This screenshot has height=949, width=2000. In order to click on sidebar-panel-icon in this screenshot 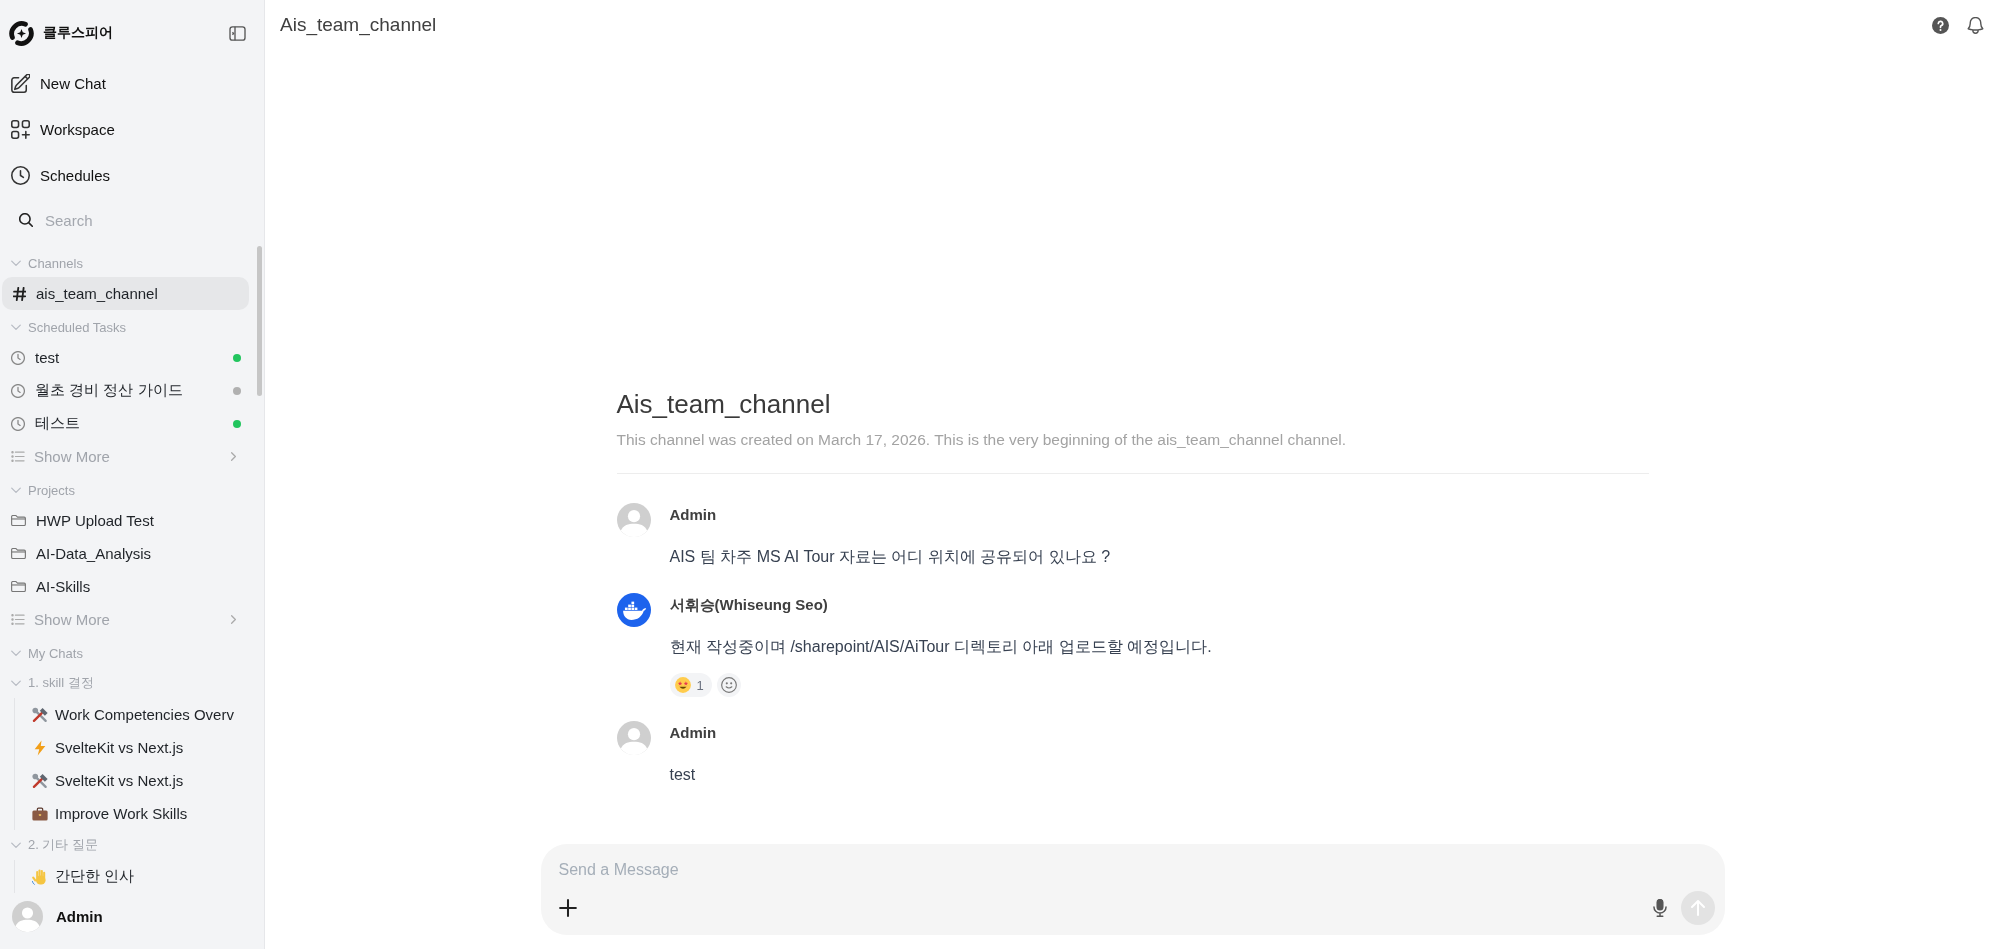, I will do `click(237, 33)`.